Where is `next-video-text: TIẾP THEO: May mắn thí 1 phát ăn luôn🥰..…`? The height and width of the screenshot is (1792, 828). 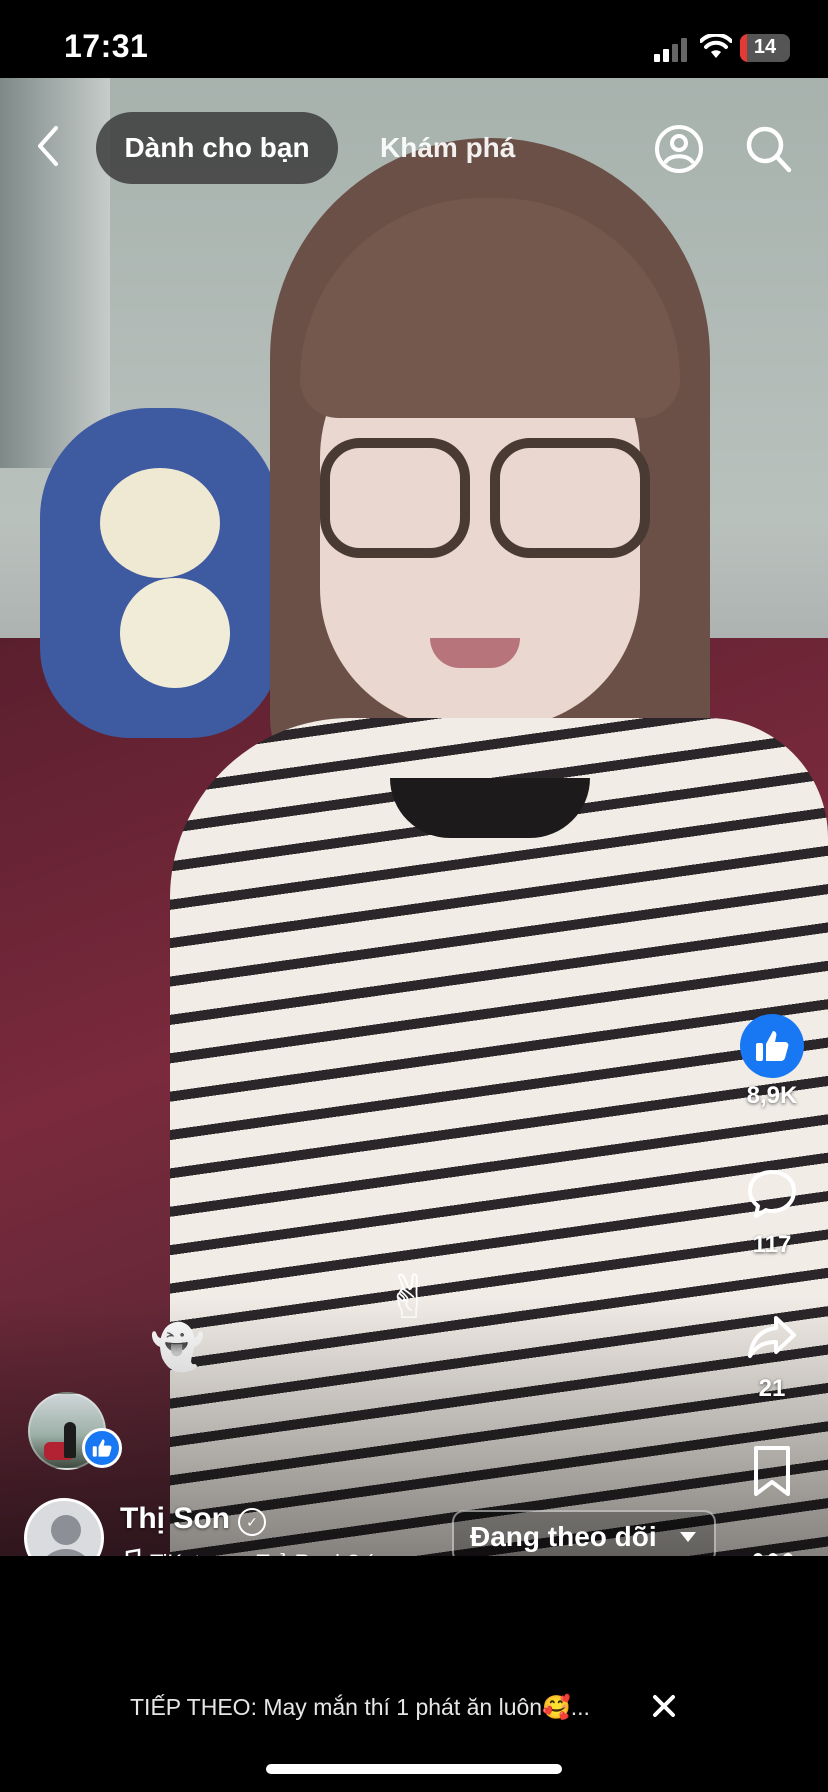
next-video-text: TIẾP THEO: May mắn thí 1 phát ăn luôn🥰..… is located at coordinates (360, 1707).